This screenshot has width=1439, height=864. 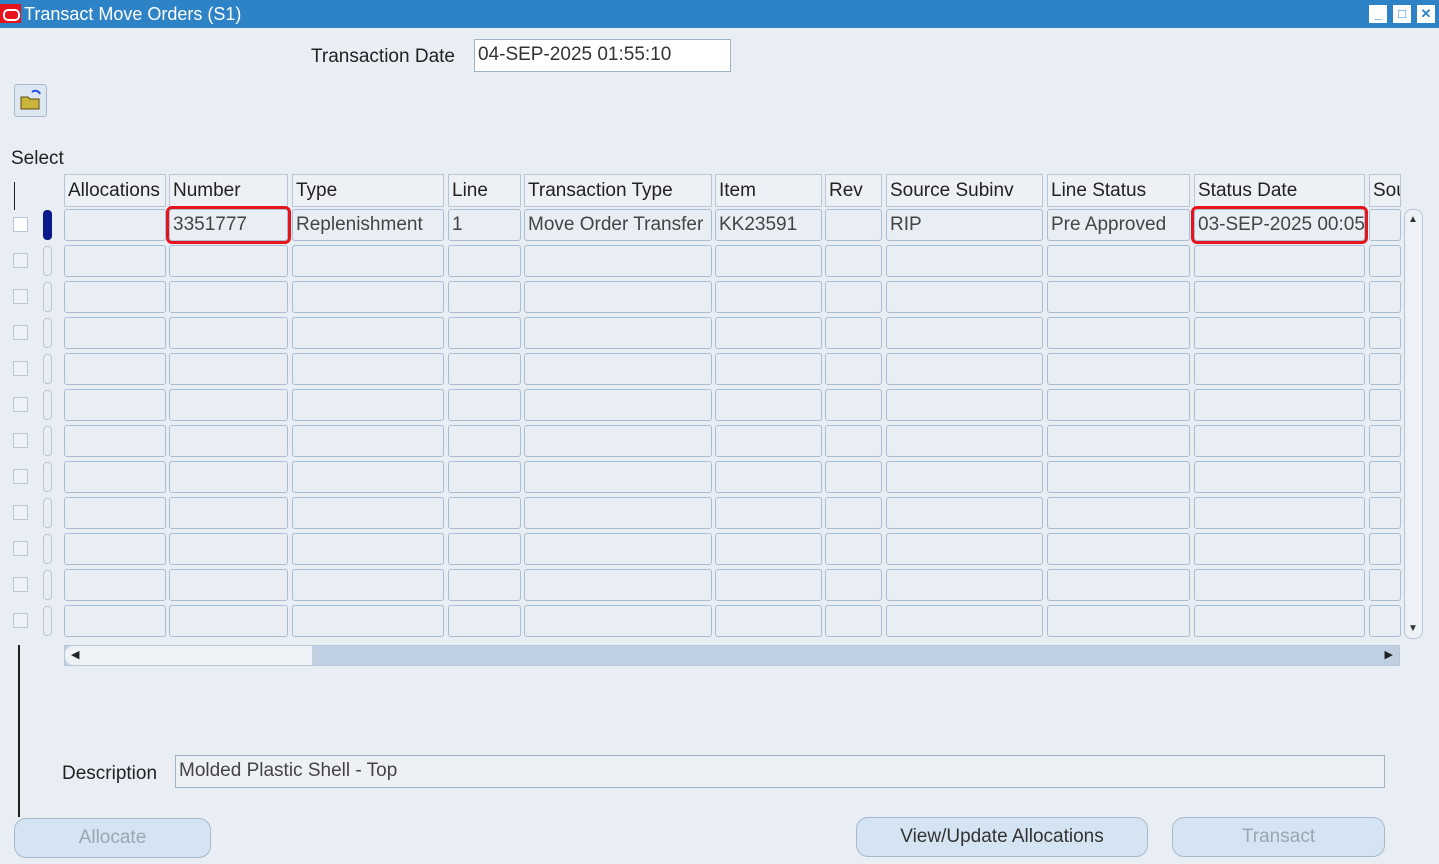 I want to click on allocate-button: Allocate, so click(x=112, y=838).